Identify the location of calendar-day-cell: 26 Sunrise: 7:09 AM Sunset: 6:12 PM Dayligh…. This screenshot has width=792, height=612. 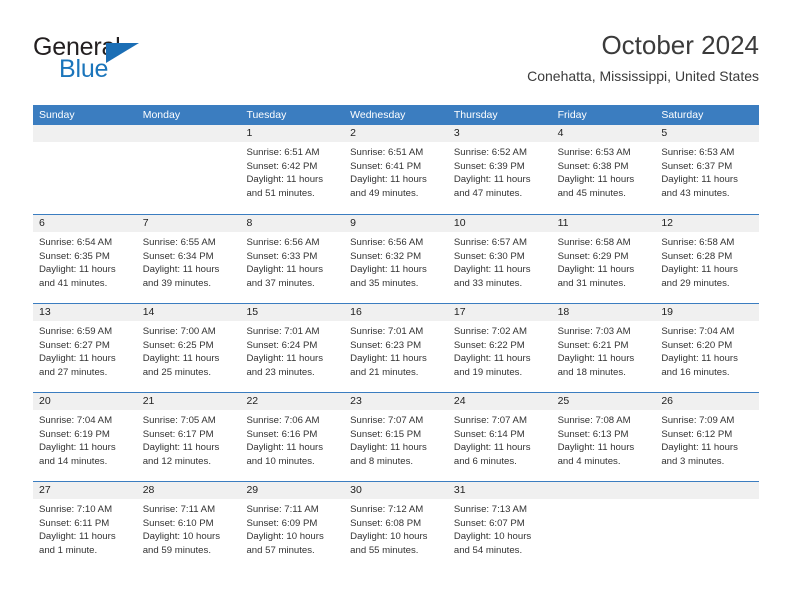
(707, 437).